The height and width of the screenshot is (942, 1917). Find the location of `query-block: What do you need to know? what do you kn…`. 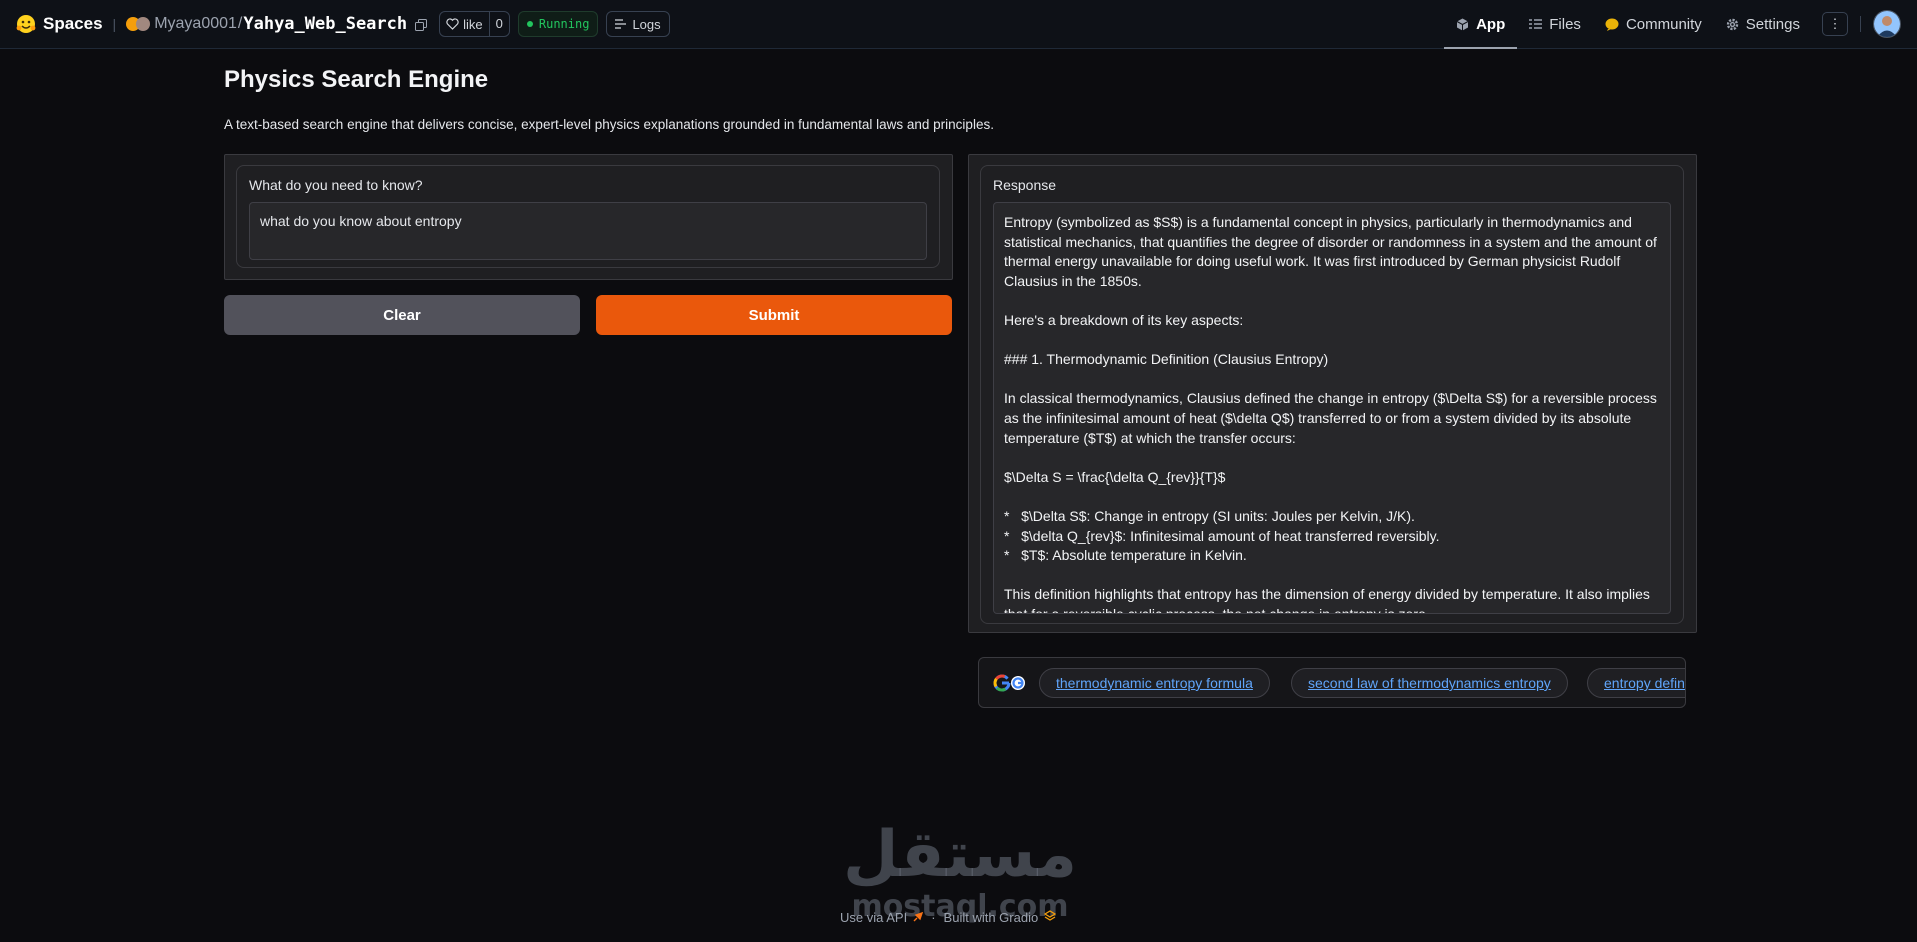

query-block: What do you need to know? what do you kn… is located at coordinates (588, 216).